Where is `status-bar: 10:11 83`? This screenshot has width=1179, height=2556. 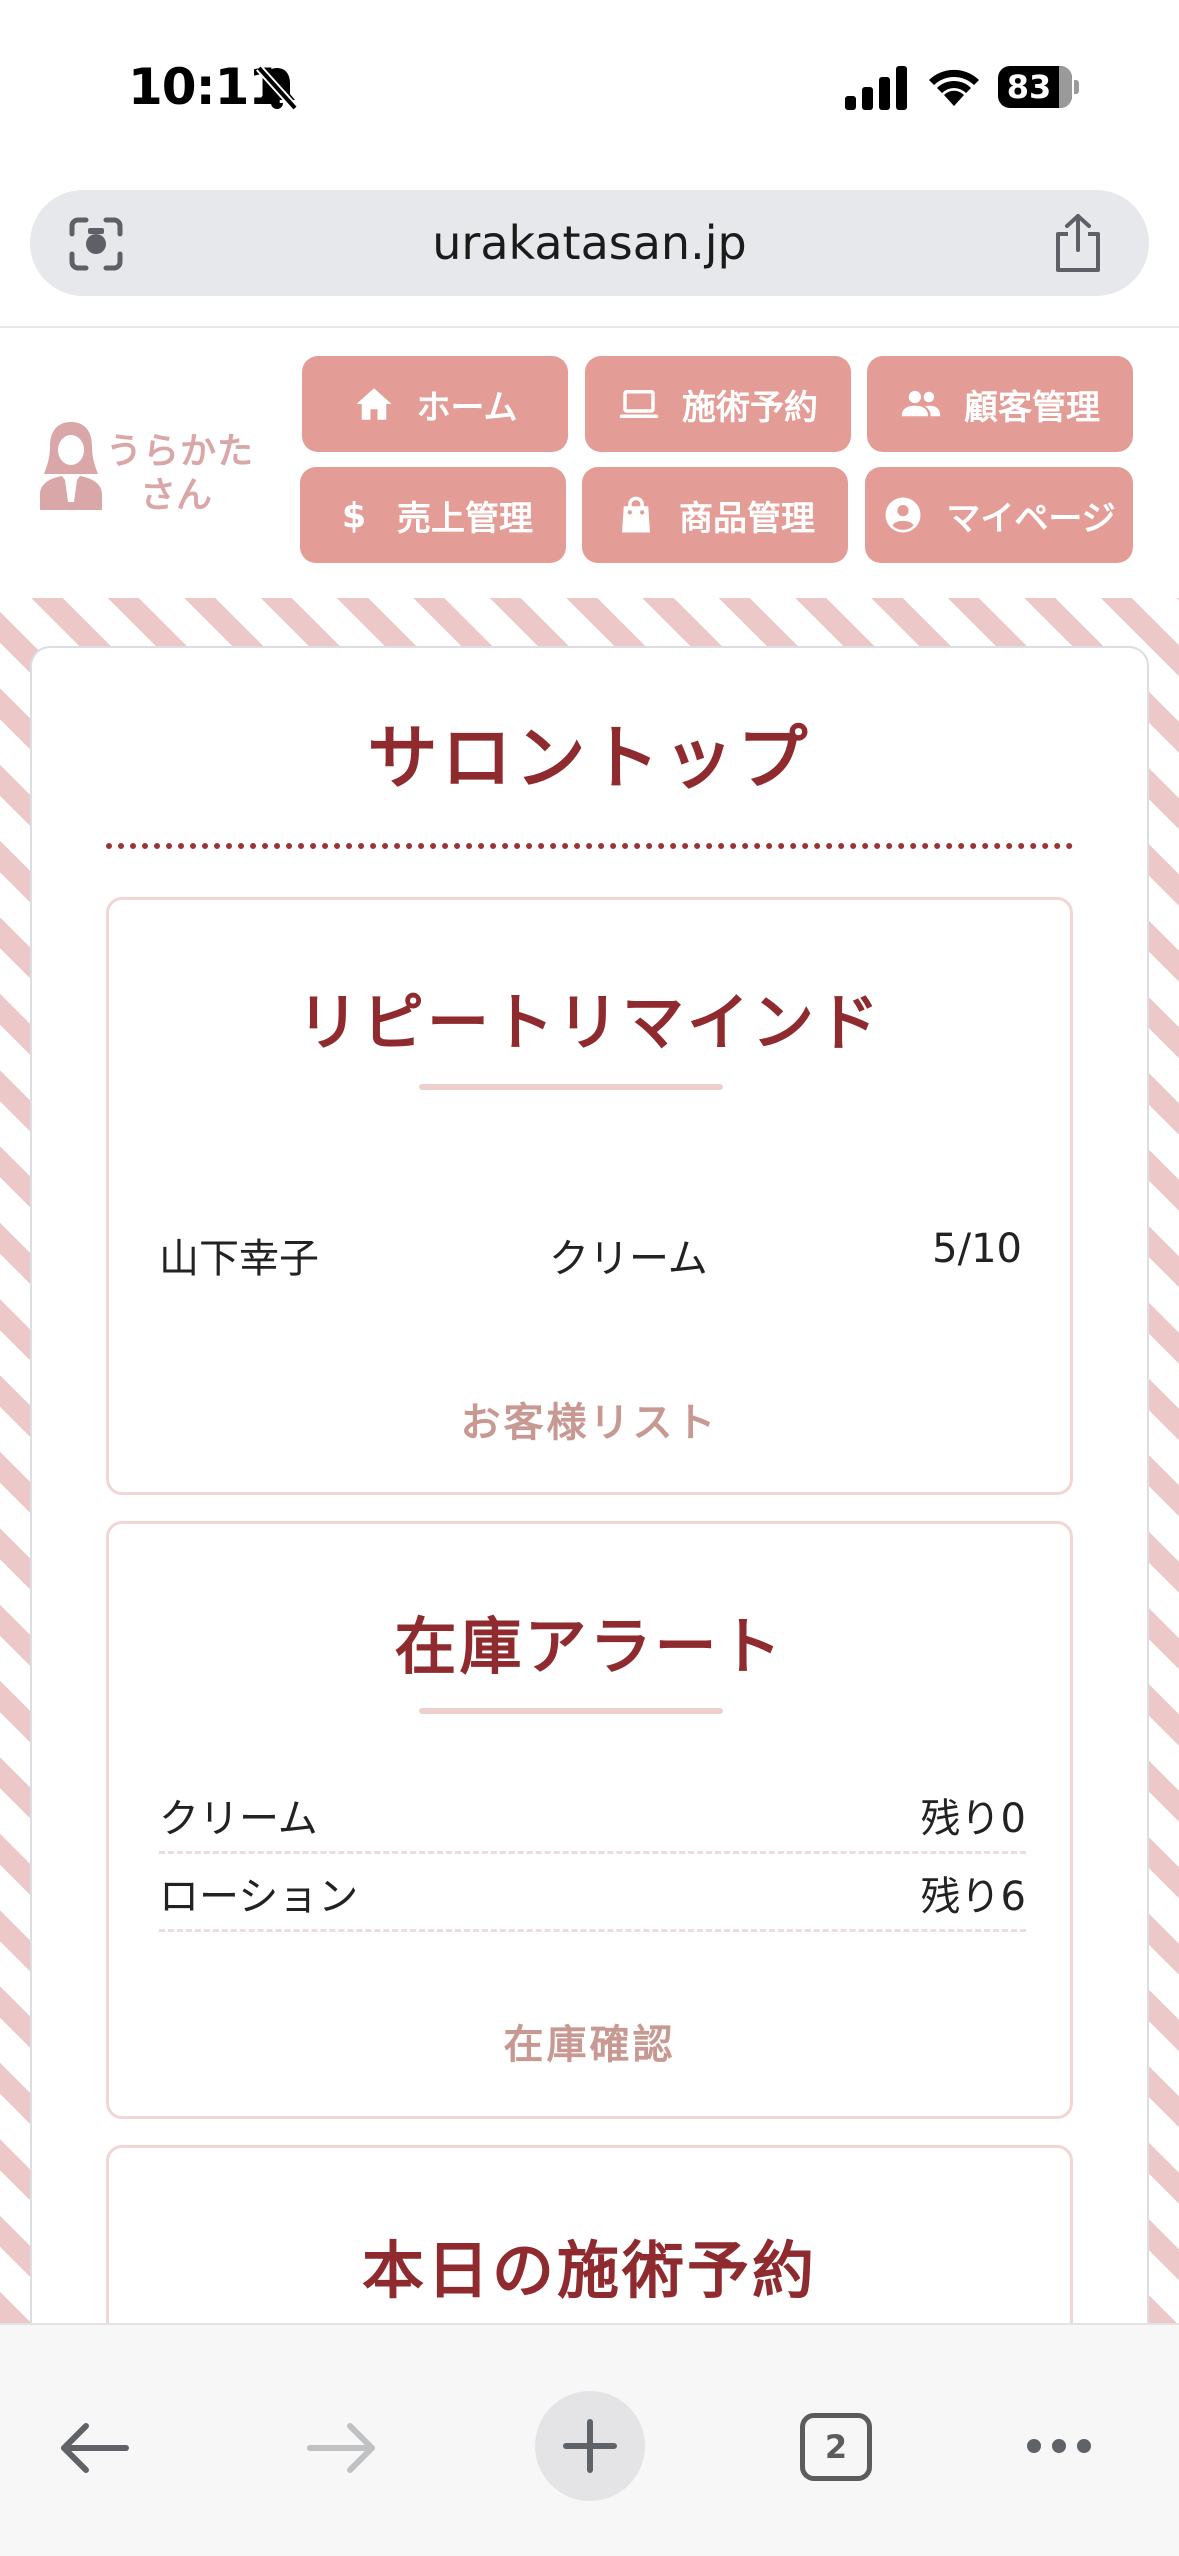 status-bar: 10:11 83 is located at coordinates (589, 85).